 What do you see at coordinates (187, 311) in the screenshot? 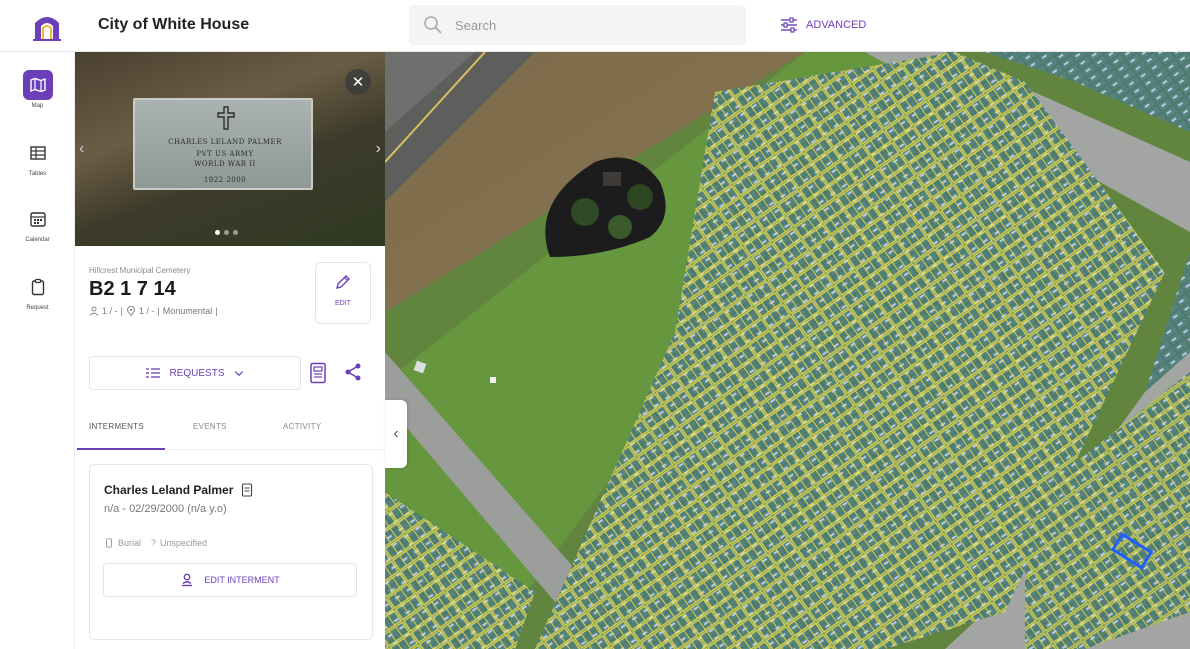
I see `plot-type: Monumental` at bounding box center [187, 311].